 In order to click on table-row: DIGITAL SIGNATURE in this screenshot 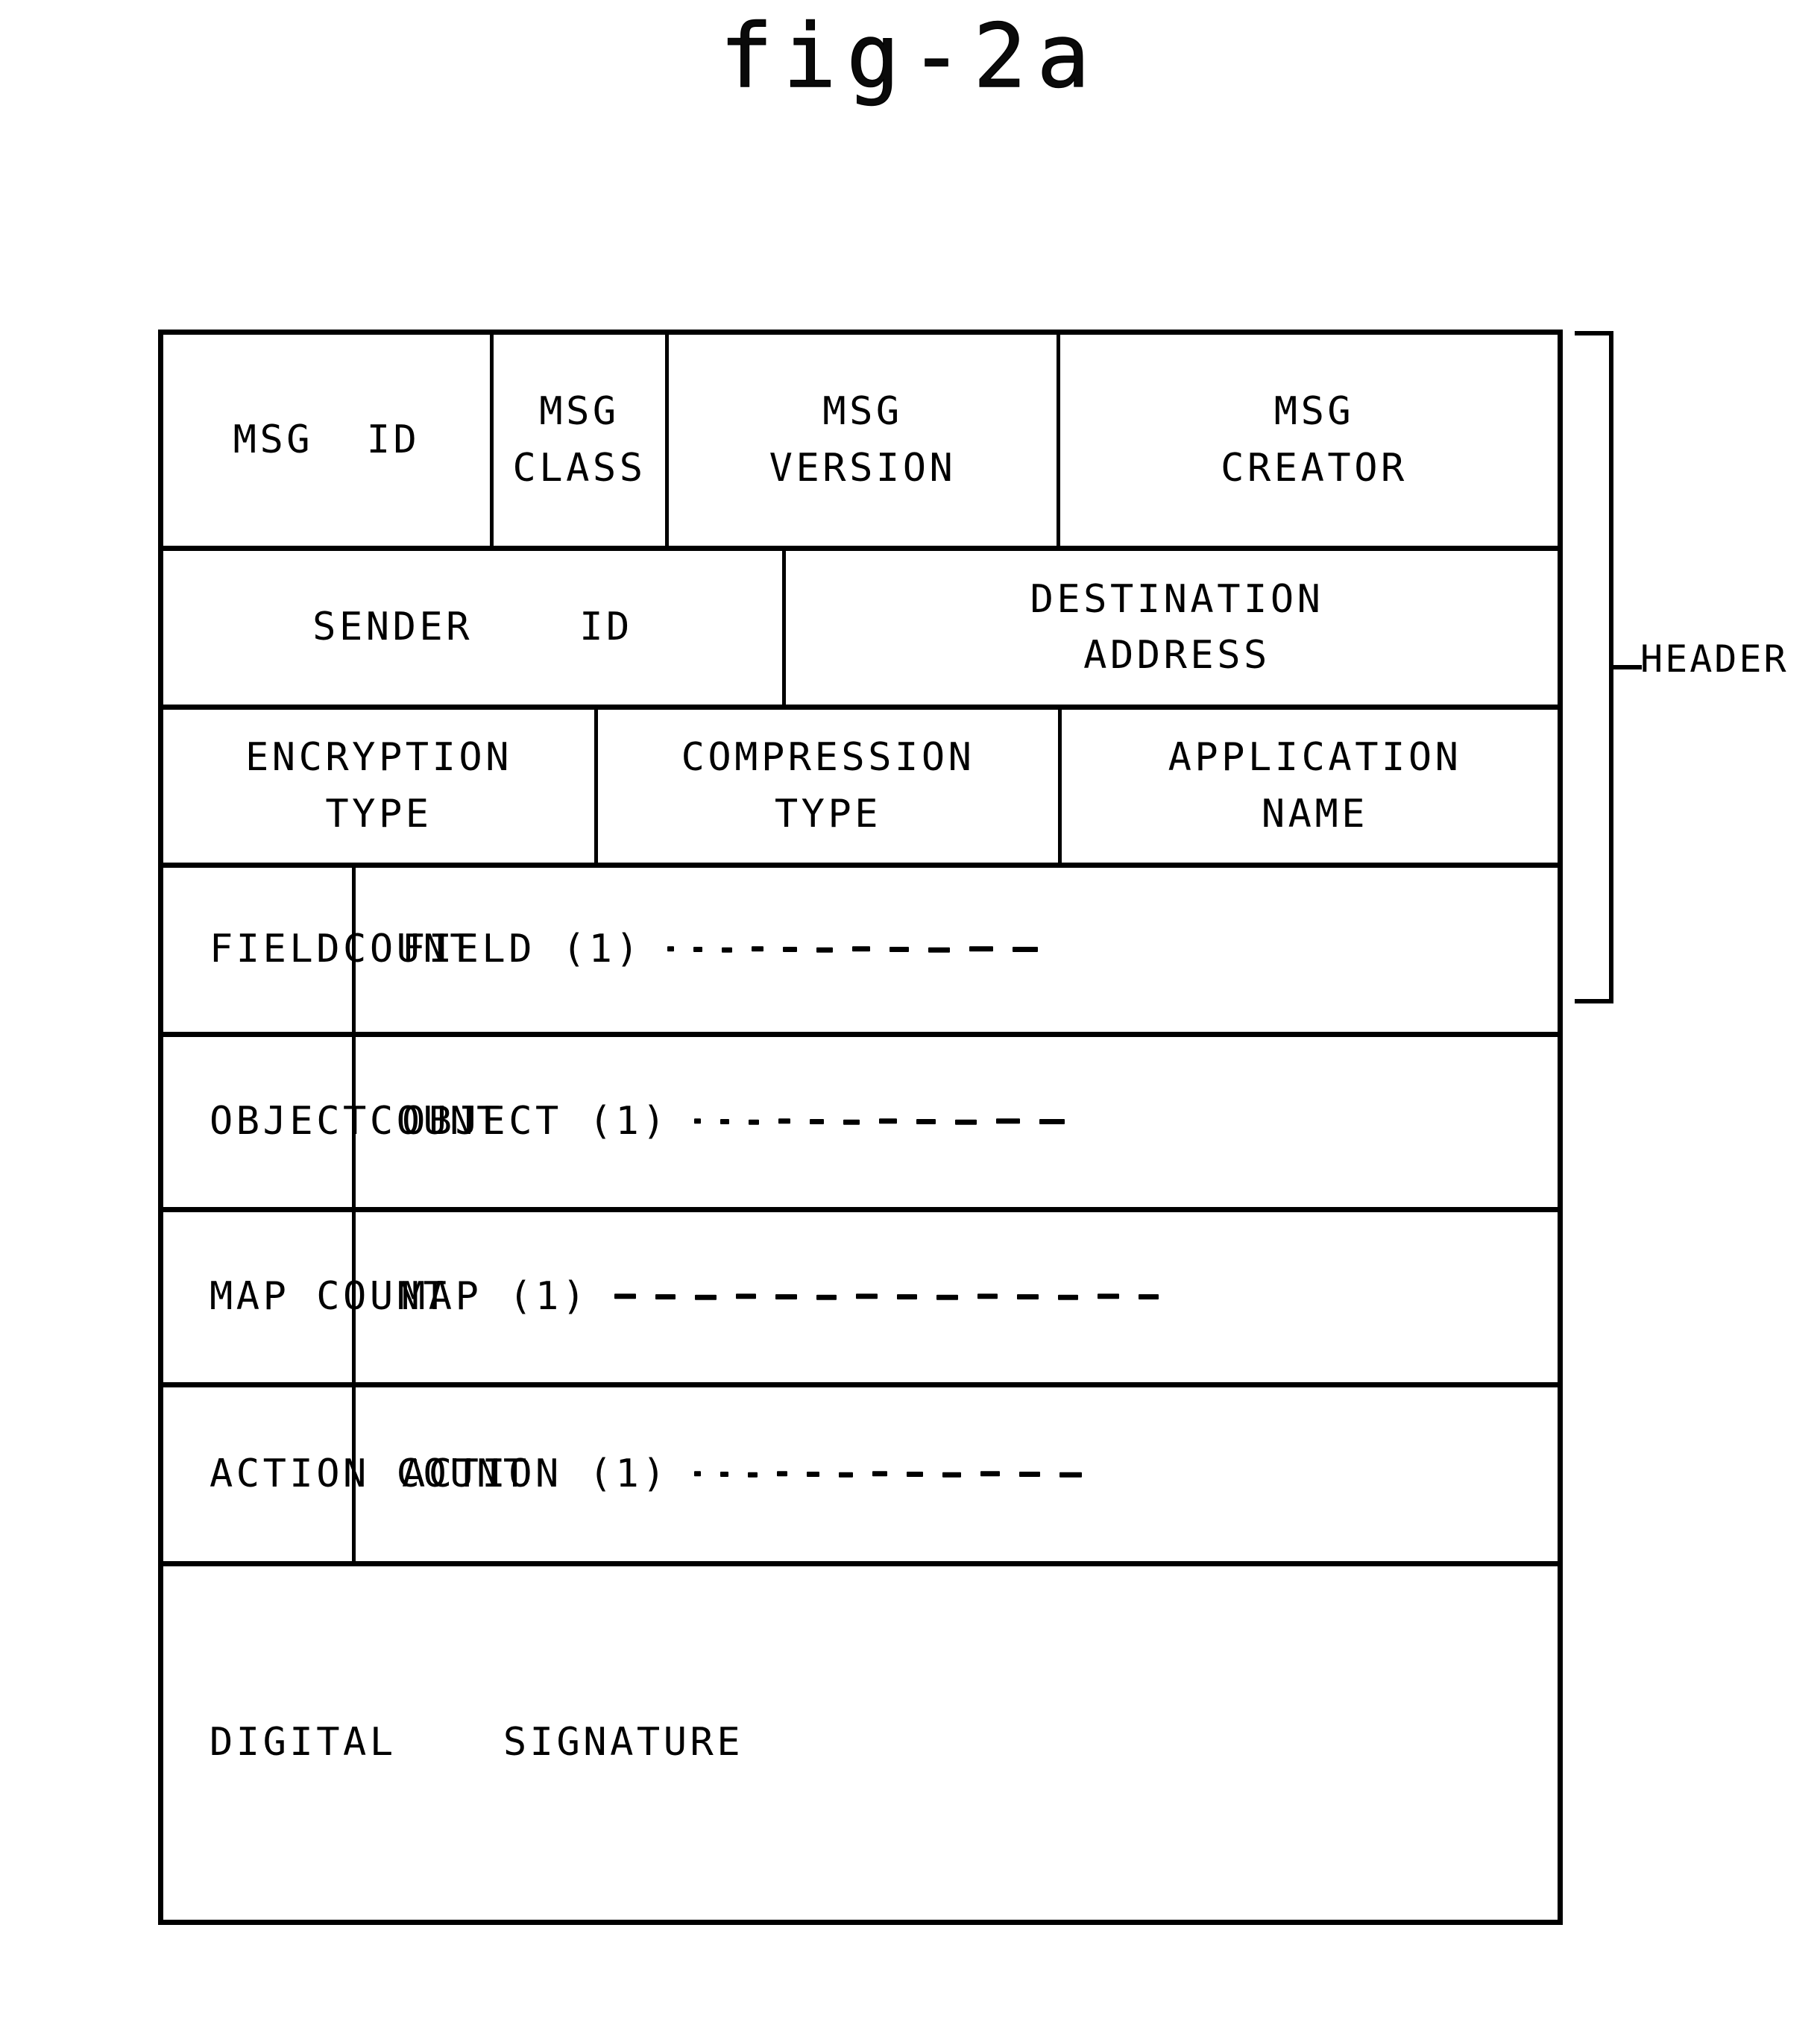, I will do `click(860, 1743)`.